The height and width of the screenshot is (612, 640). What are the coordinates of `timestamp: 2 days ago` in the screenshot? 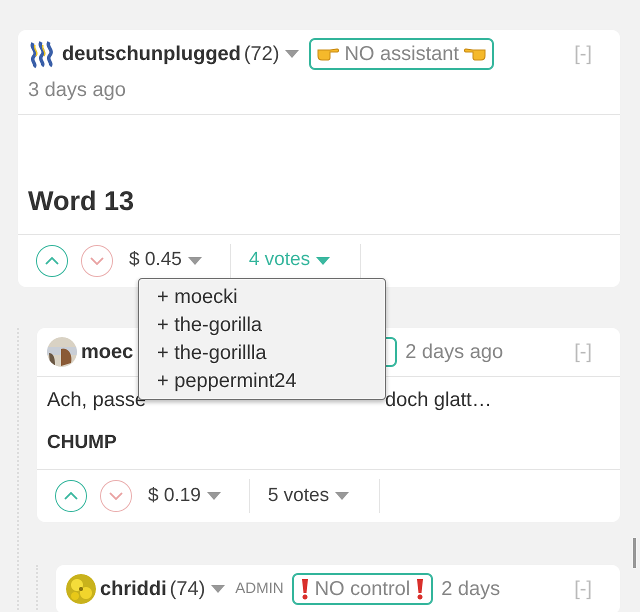 It's located at (454, 352).